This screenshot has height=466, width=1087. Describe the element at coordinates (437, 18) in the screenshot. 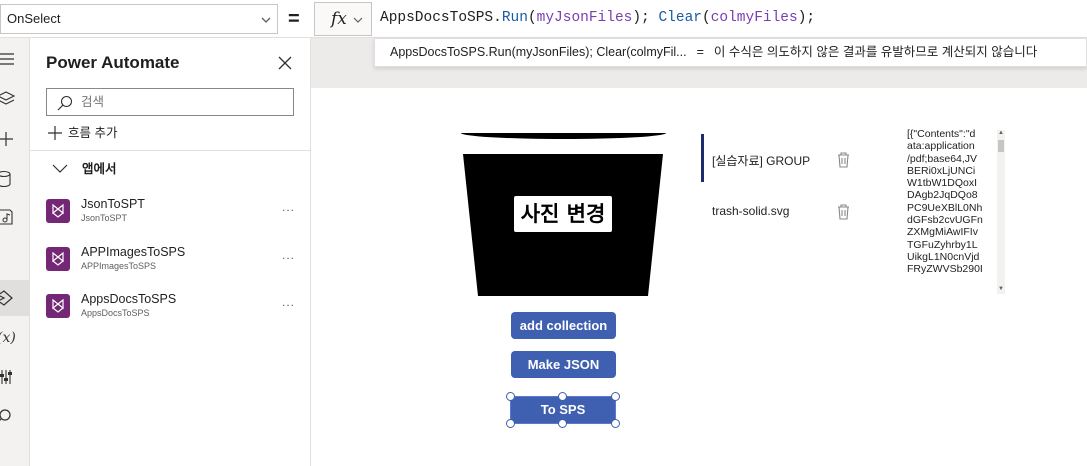

I see `formula-token: AppsDocsToSPS` at that location.